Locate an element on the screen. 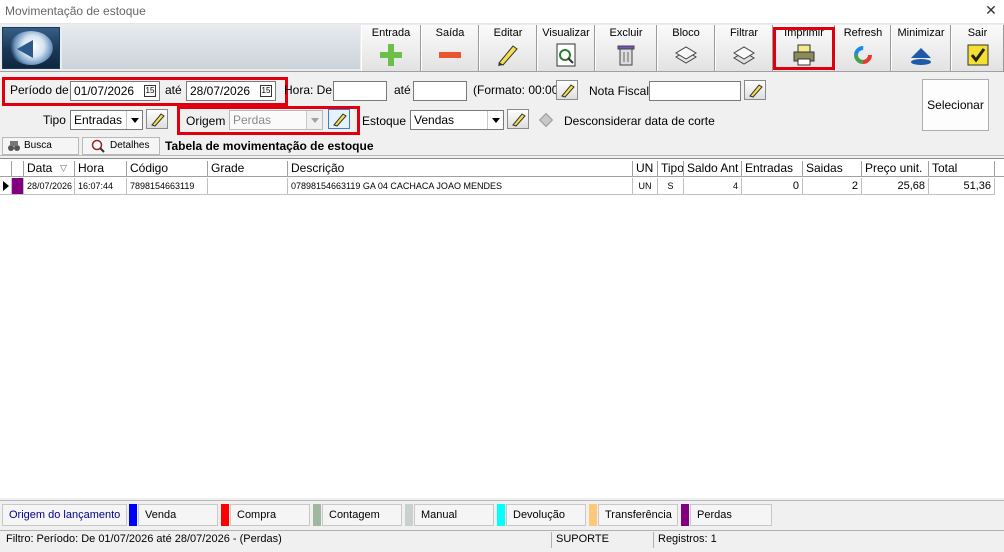 This screenshot has height=552, width=1004. header-filler is located at coordinates (999, 169).